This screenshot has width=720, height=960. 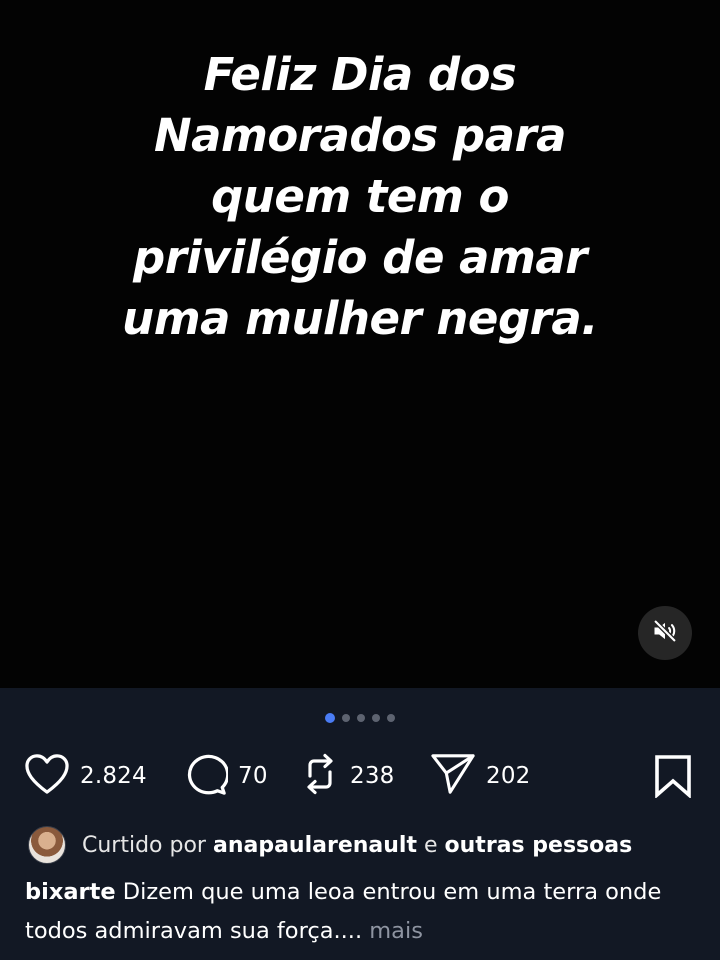 What do you see at coordinates (320, 776) in the screenshot?
I see `repost-icon` at bounding box center [320, 776].